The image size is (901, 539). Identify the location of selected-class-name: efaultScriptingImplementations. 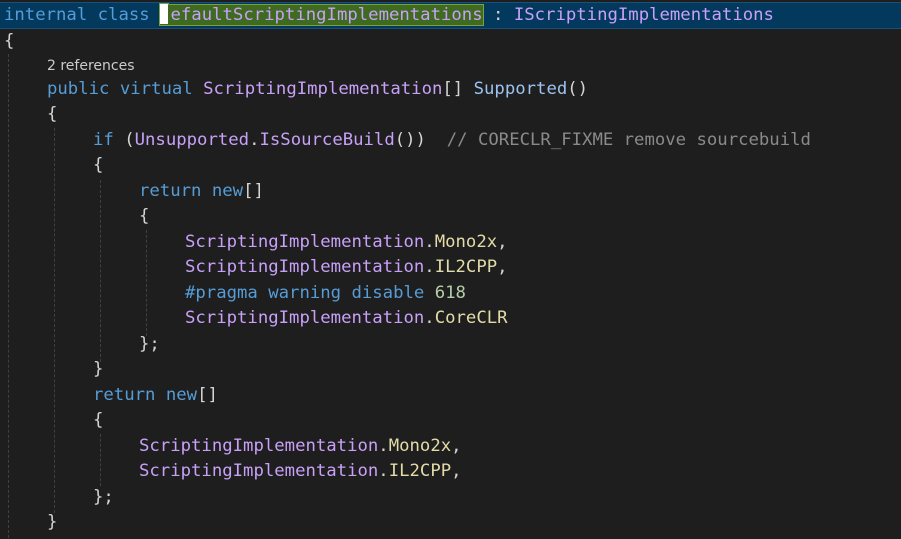
(321, 15).